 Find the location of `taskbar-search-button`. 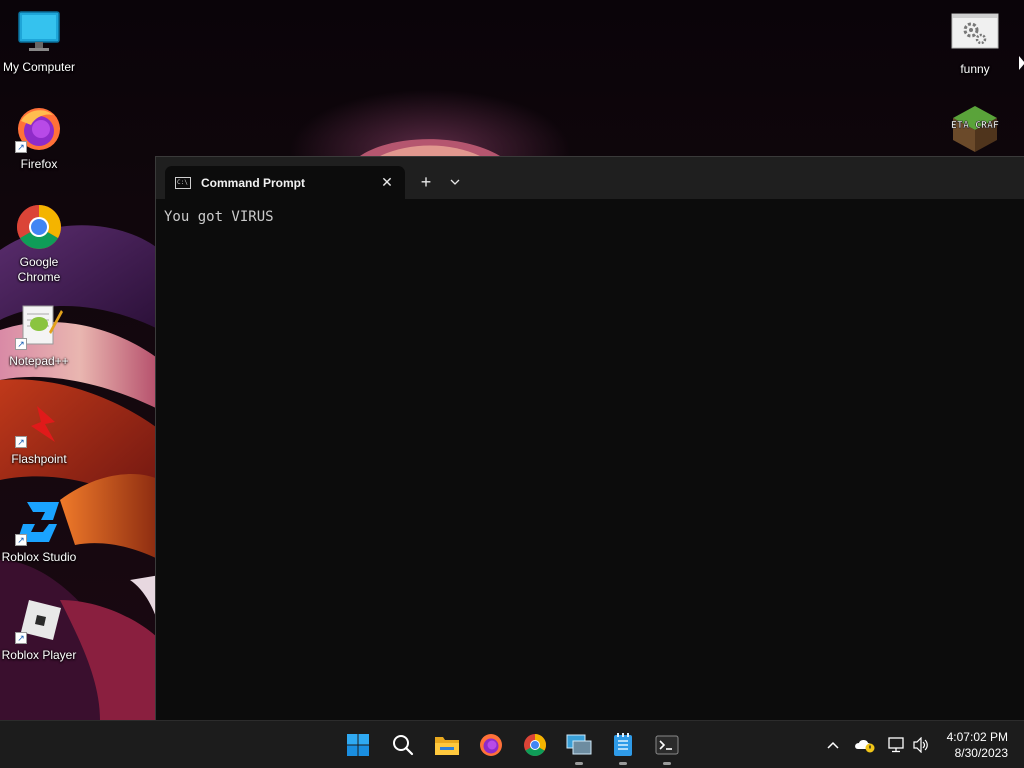

taskbar-search-button is located at coordinates (403, 745).